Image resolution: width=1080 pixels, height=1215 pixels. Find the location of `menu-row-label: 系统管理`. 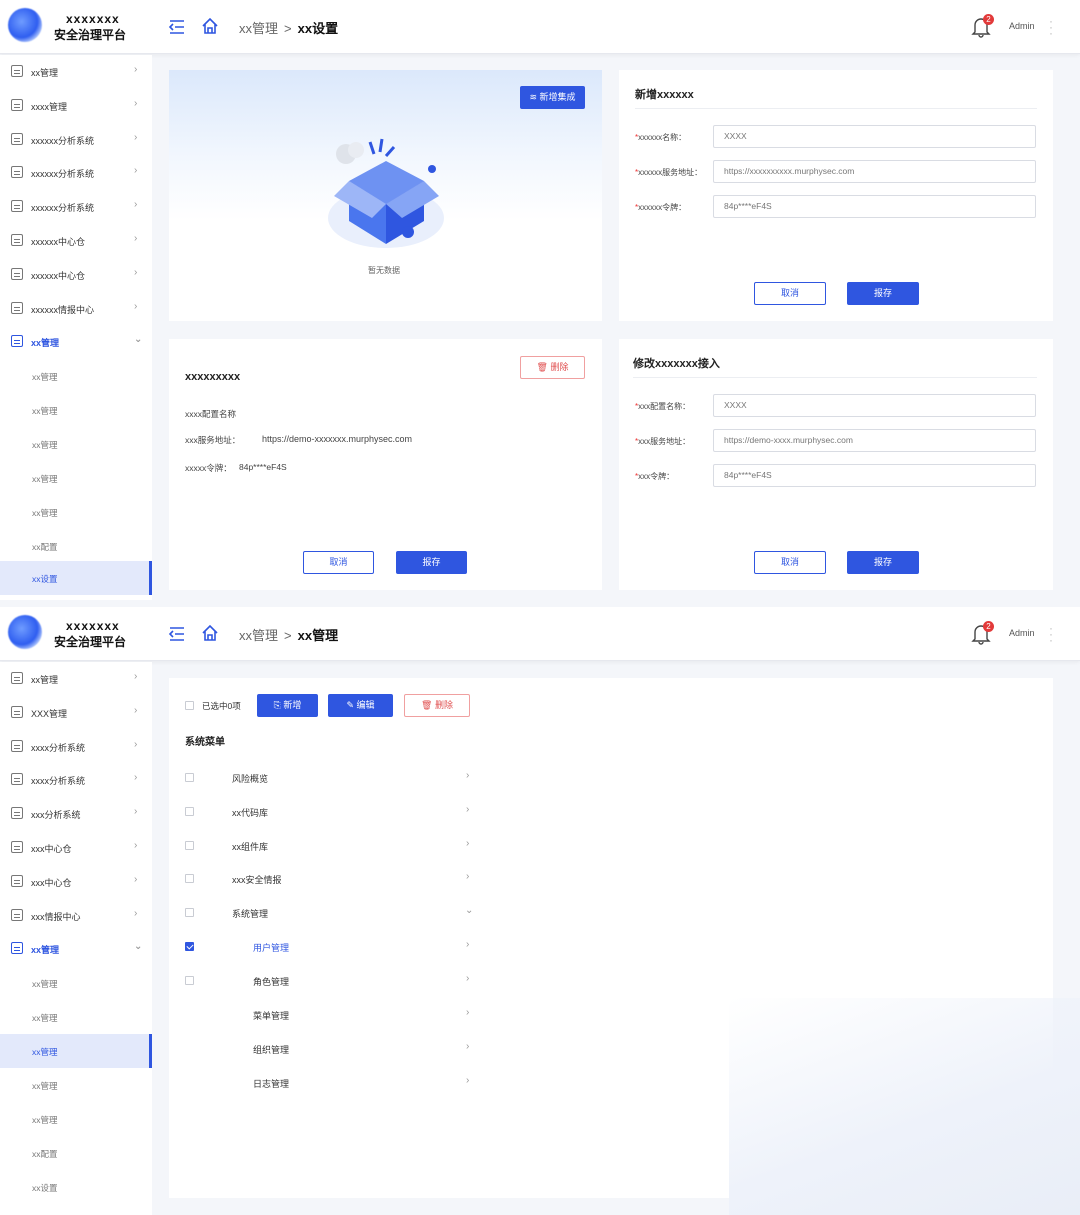

menu-row-label: 系统管理 is located at coordinates (250, 913).